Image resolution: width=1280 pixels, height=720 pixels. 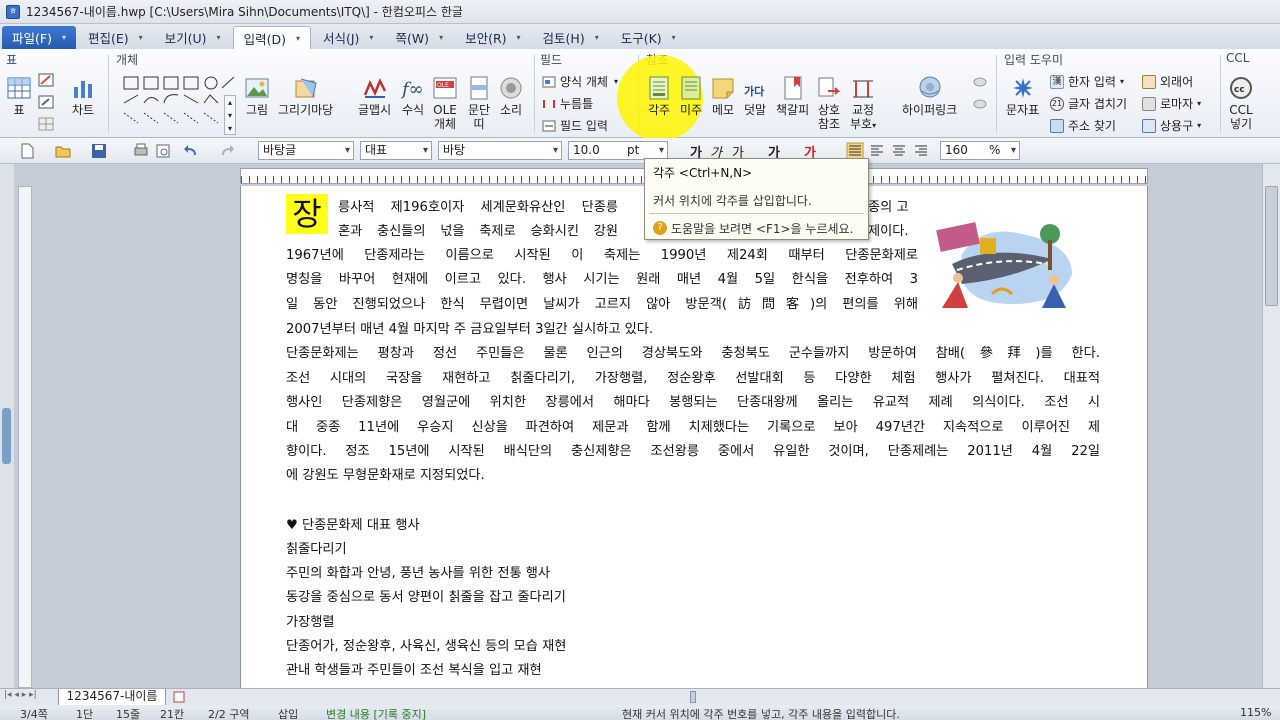 What do you see at coordinates (13, 11) in the screenshot?
I see `app-icon: ㅎ` at bounding box center [13, 11].